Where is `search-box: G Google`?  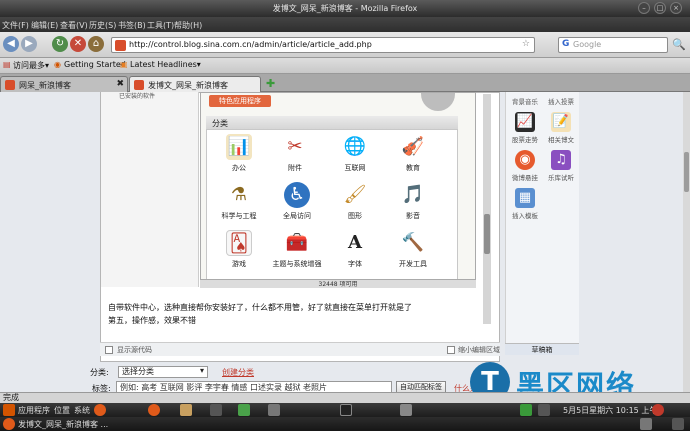
search-box: G Google is located at coordinates (613, 45).